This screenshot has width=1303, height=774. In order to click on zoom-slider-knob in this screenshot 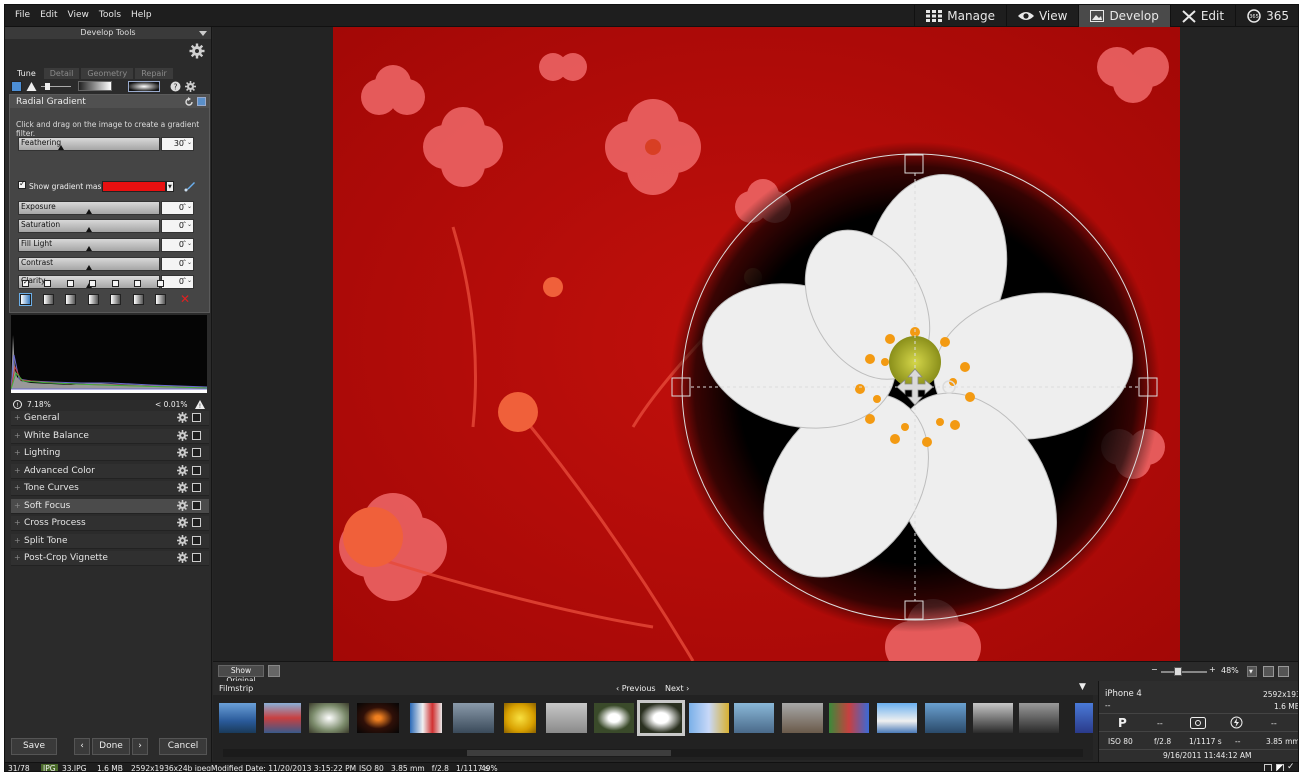, I will do `click(1178, 671)`.